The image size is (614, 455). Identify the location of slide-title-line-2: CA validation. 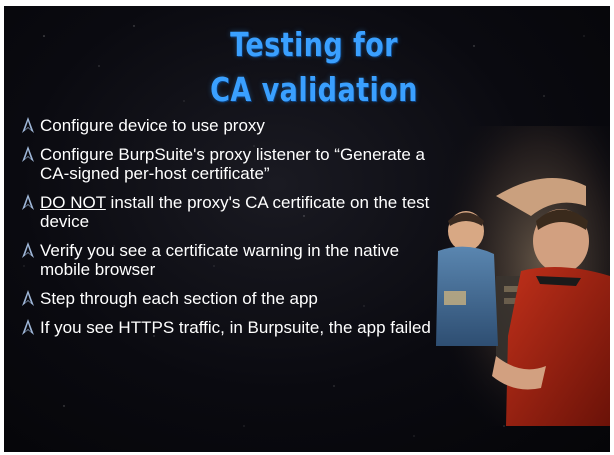
(314, 89).